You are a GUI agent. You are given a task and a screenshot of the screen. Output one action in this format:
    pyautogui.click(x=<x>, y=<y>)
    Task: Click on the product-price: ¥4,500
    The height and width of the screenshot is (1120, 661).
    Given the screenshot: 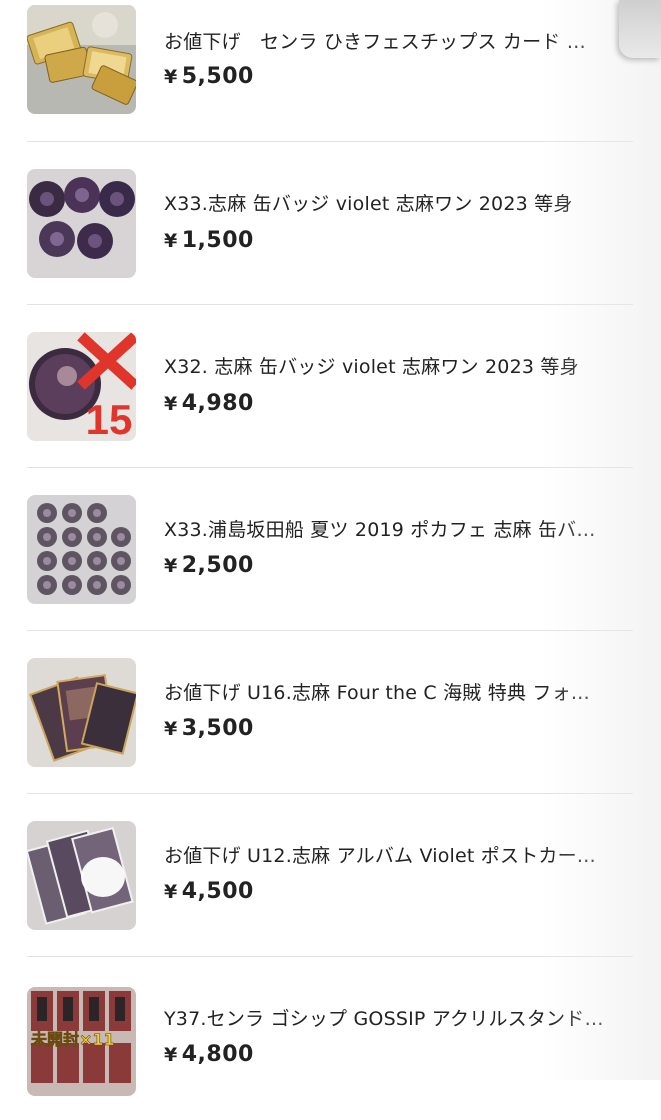 What is the action you would take?
    pyautogui.click(x=209, y=892)
    